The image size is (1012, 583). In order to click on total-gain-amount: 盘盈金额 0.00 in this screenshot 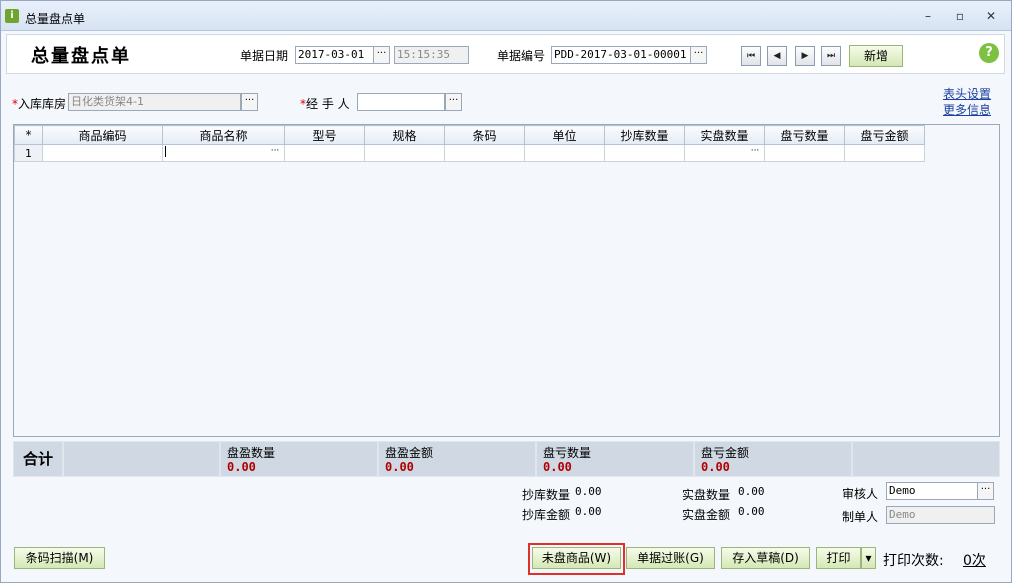, I will do `click(457, 459)`.